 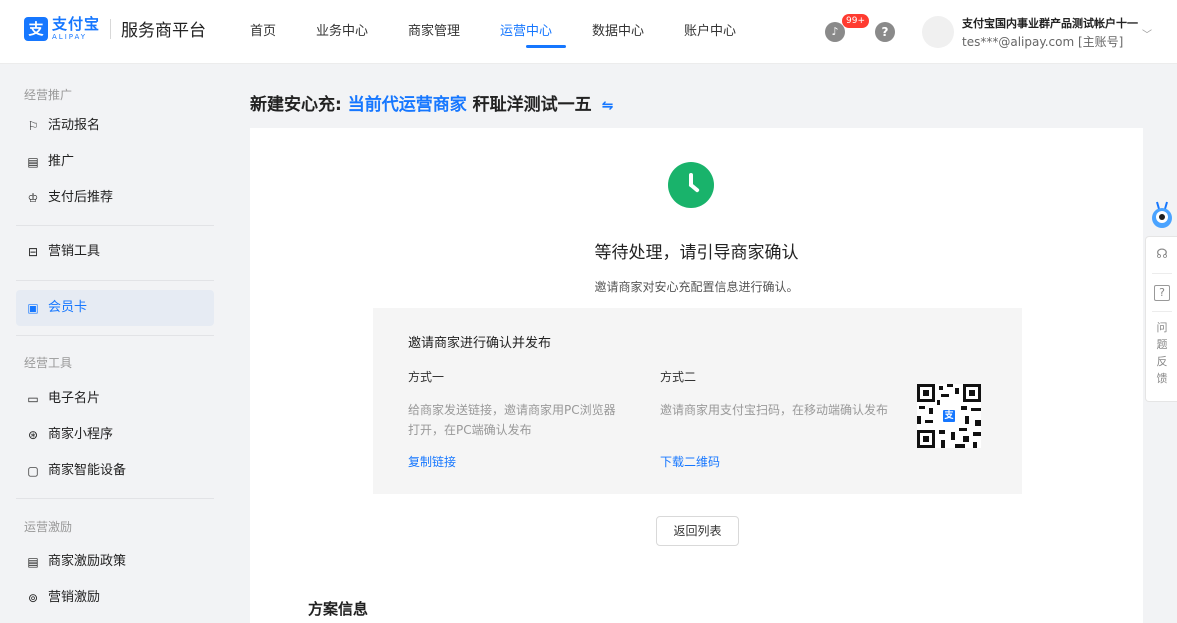 I want to click on nav-item-home: 首页, so click(x=283, y=32).